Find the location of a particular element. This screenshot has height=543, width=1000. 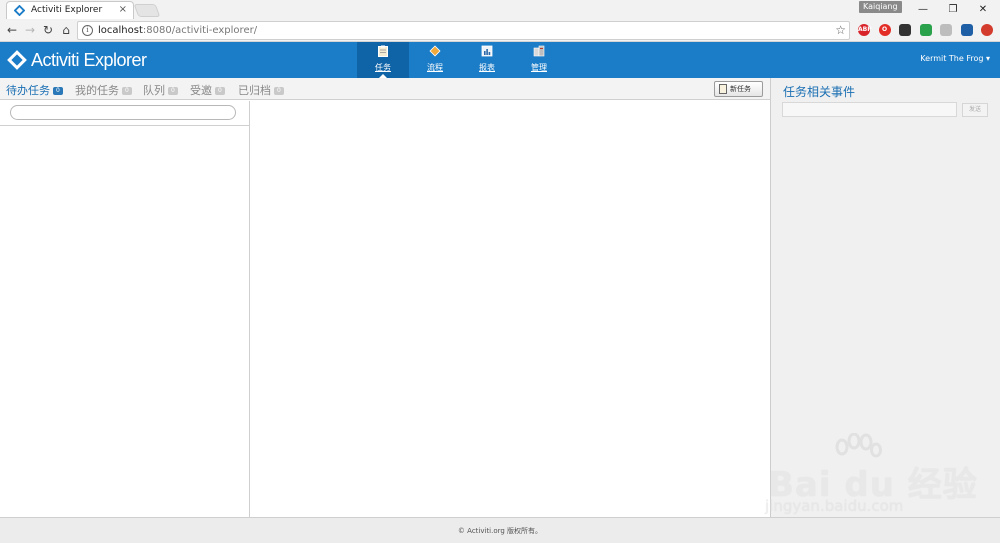

save-icon is located at coordinates (966, 30).